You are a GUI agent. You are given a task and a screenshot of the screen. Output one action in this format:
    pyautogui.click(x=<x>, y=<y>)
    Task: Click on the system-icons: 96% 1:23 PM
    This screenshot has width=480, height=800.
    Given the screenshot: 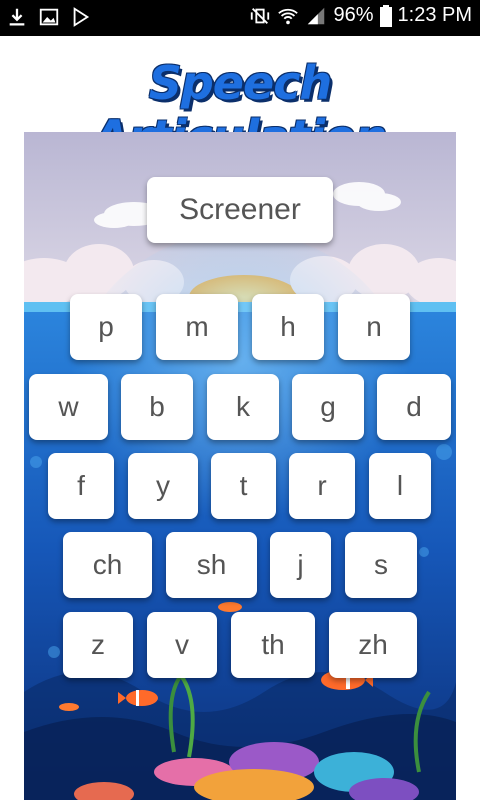 What is the action you would take?
    pyautogui.click(x=360, y=15)
    